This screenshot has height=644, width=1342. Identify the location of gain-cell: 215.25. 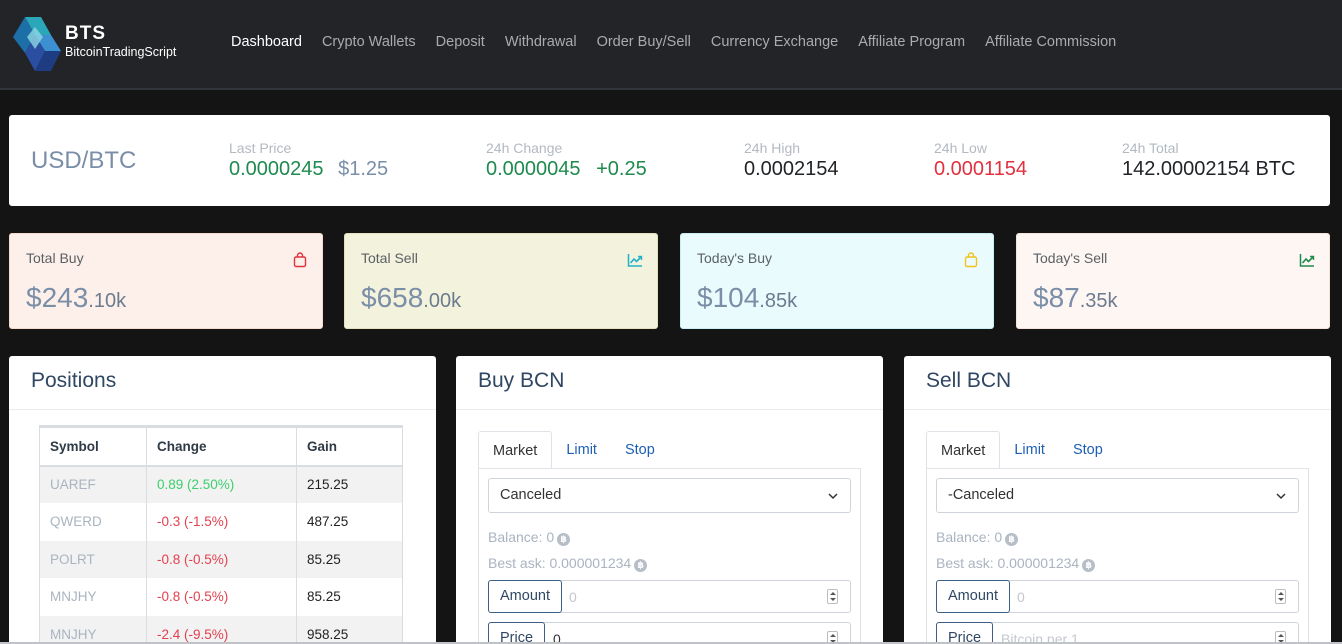
(349, 484).